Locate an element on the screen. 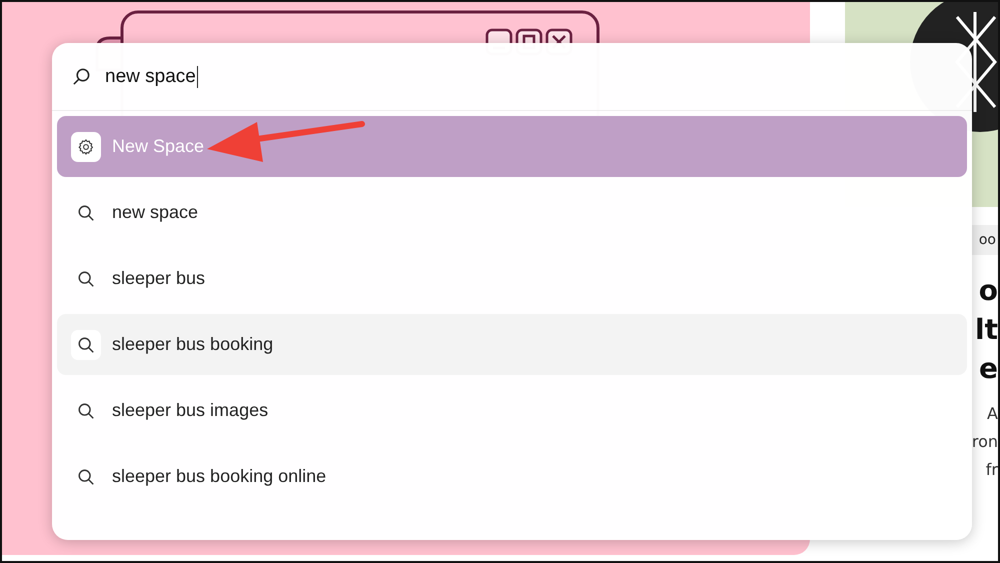 The image size is (1000, 563). result-label: sleeper bus is located at coordinates (159, 278).